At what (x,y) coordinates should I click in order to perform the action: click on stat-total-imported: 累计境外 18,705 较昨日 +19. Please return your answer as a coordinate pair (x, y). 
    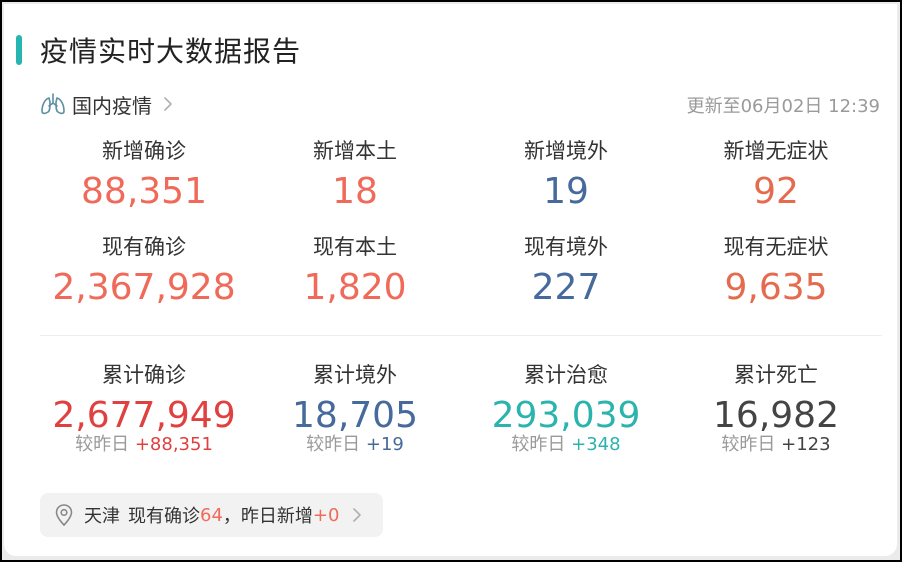
    Looking at the image, I should click on (355, 409).